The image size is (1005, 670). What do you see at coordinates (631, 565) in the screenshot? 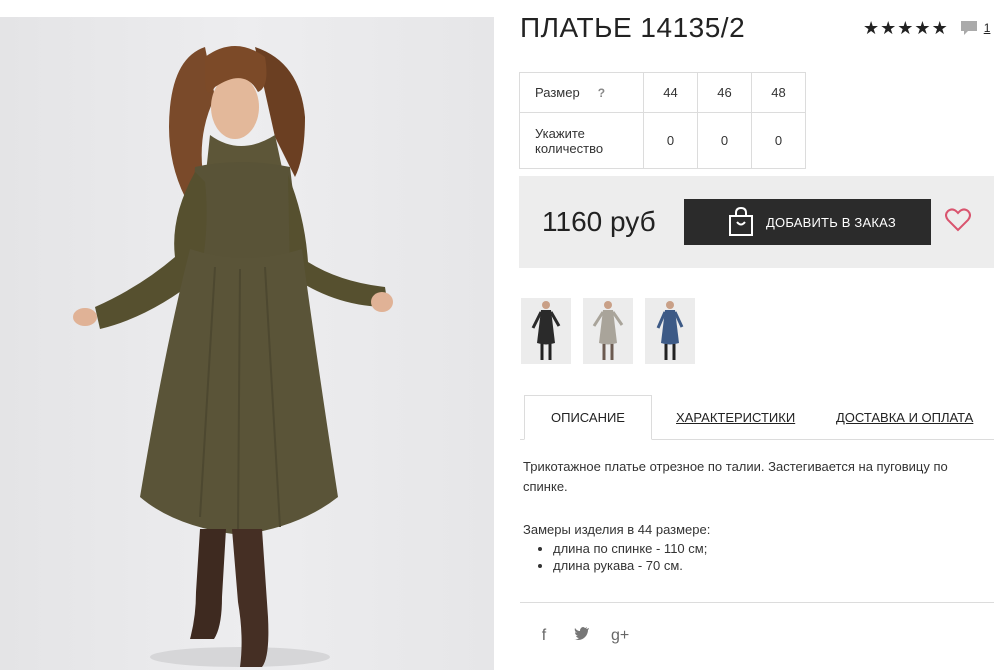
I see `list-item: длина рукава - 70 см.` at bounding box center [631, 565].